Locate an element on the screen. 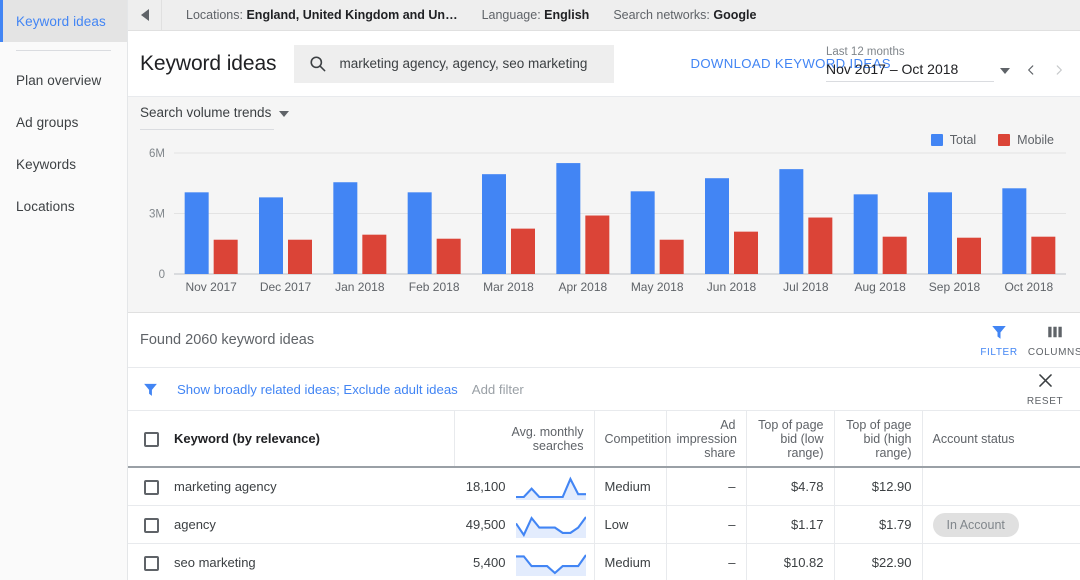 The height and width of the screenshot is (580, 1080). cell-keyword: agency is located at coordinates (291, 524).